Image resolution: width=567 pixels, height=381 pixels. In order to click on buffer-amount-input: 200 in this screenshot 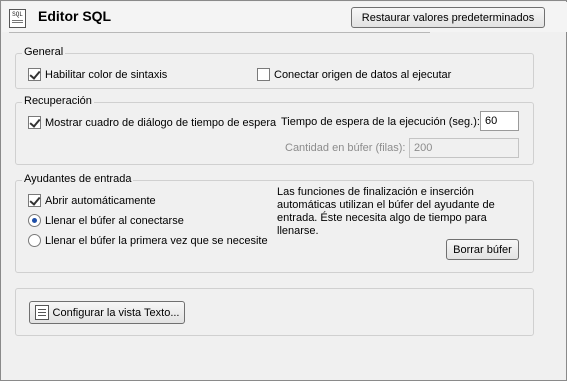, I will do `click(464, 148)`.